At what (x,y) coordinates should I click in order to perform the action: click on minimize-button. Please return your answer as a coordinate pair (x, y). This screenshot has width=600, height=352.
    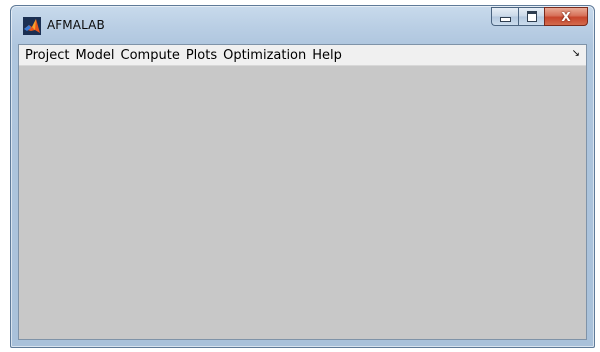
    Looking at the image, I should click on (504, 16).